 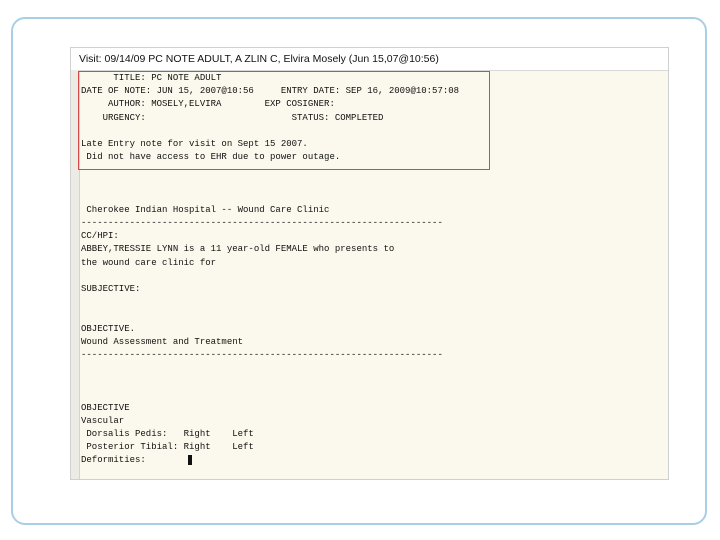 I want to click on note-line: URGENCY: STATUS: COMPLETED, so click(x=232, y=117).